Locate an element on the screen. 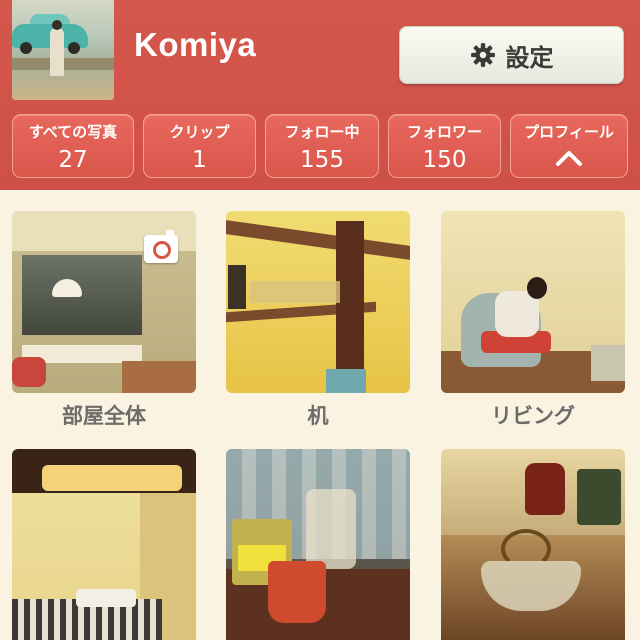 This screenshot has width=640, height=640. settings-label: 設定 is located at coordinates (529, 57).